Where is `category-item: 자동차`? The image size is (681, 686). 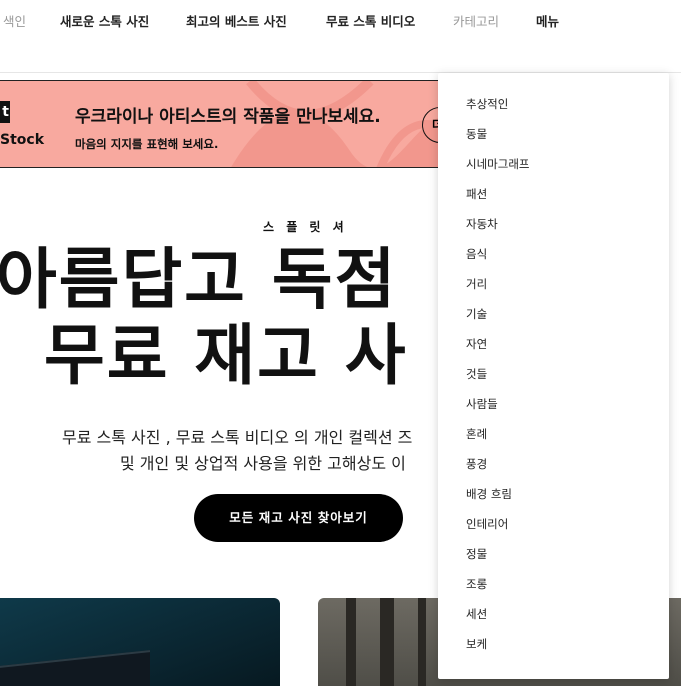 category-item: 자동차 is located at coordinates (482, 224).